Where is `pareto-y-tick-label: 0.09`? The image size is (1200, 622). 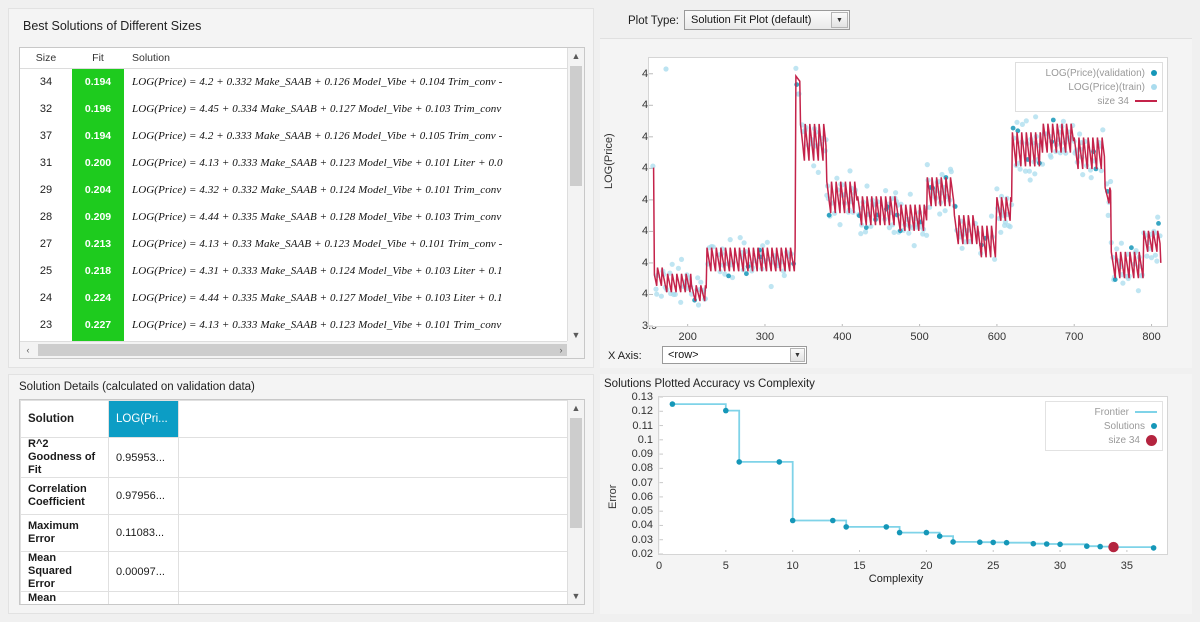 pareto-y-tick-label: 0.09 is located at coordinates (642, 454).